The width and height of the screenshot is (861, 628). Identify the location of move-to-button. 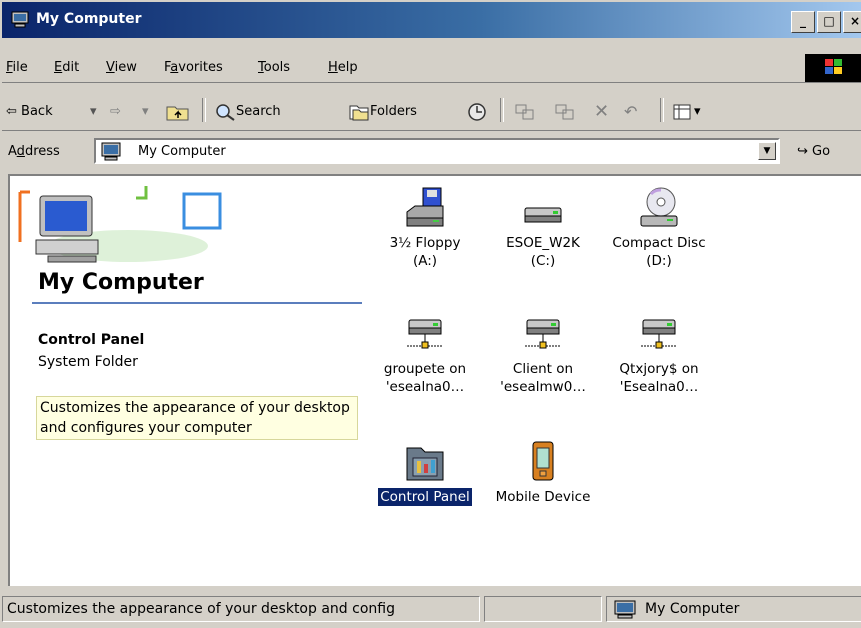
(525, 112).